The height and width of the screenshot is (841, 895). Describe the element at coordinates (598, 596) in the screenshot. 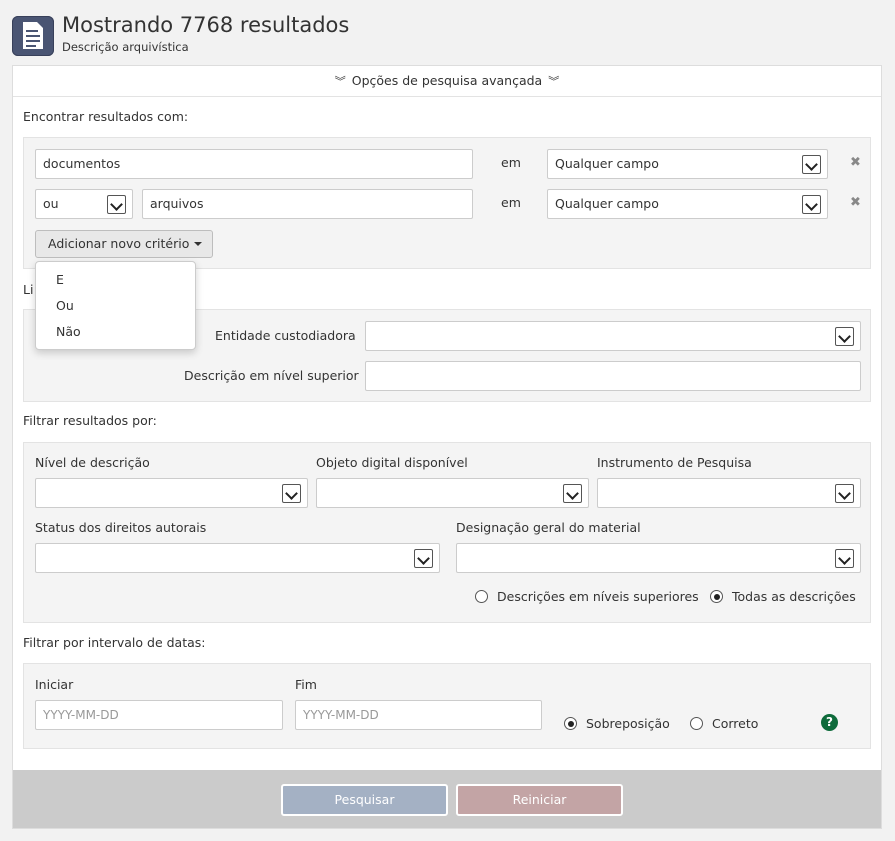

I see `top-level-label: Descrições em níveis superiores` at that location.